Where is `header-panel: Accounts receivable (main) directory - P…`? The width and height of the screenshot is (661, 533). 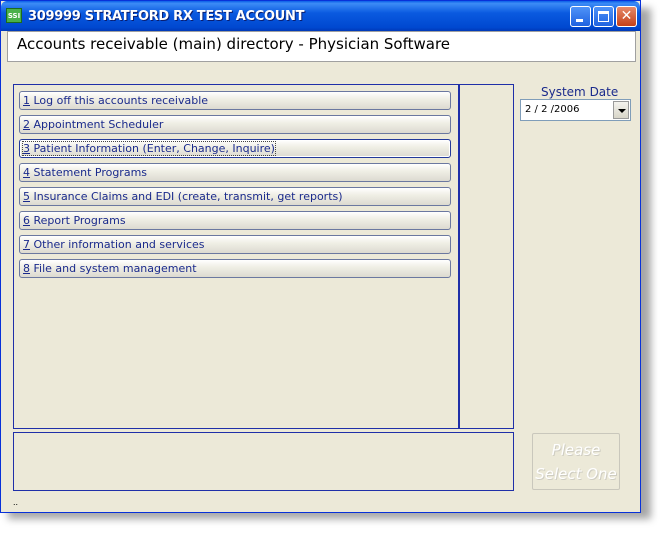 header-panel: Accounts receivable (main) directory - P… is located at coordinates (321, 46).